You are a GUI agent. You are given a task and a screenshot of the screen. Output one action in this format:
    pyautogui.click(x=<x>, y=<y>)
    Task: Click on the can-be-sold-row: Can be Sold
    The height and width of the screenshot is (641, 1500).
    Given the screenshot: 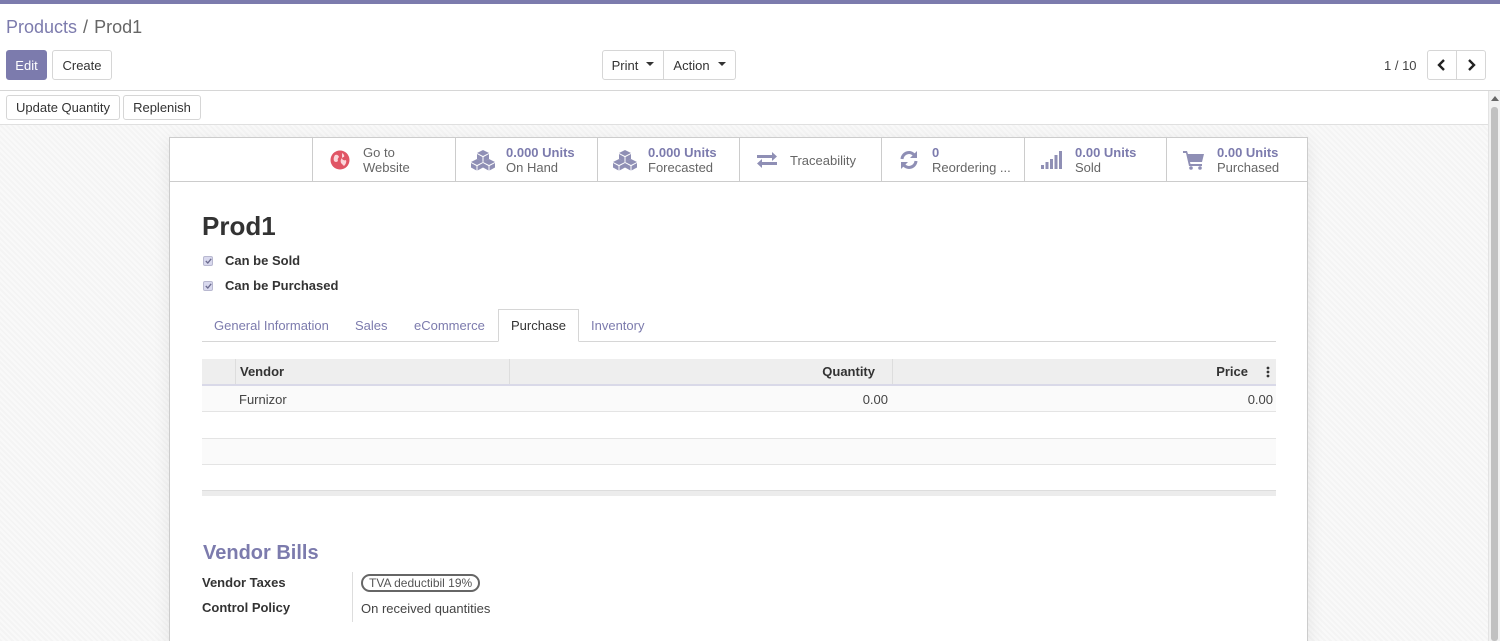 What is the action you would take?
    pyautogui.click(x=251, y=260)
    